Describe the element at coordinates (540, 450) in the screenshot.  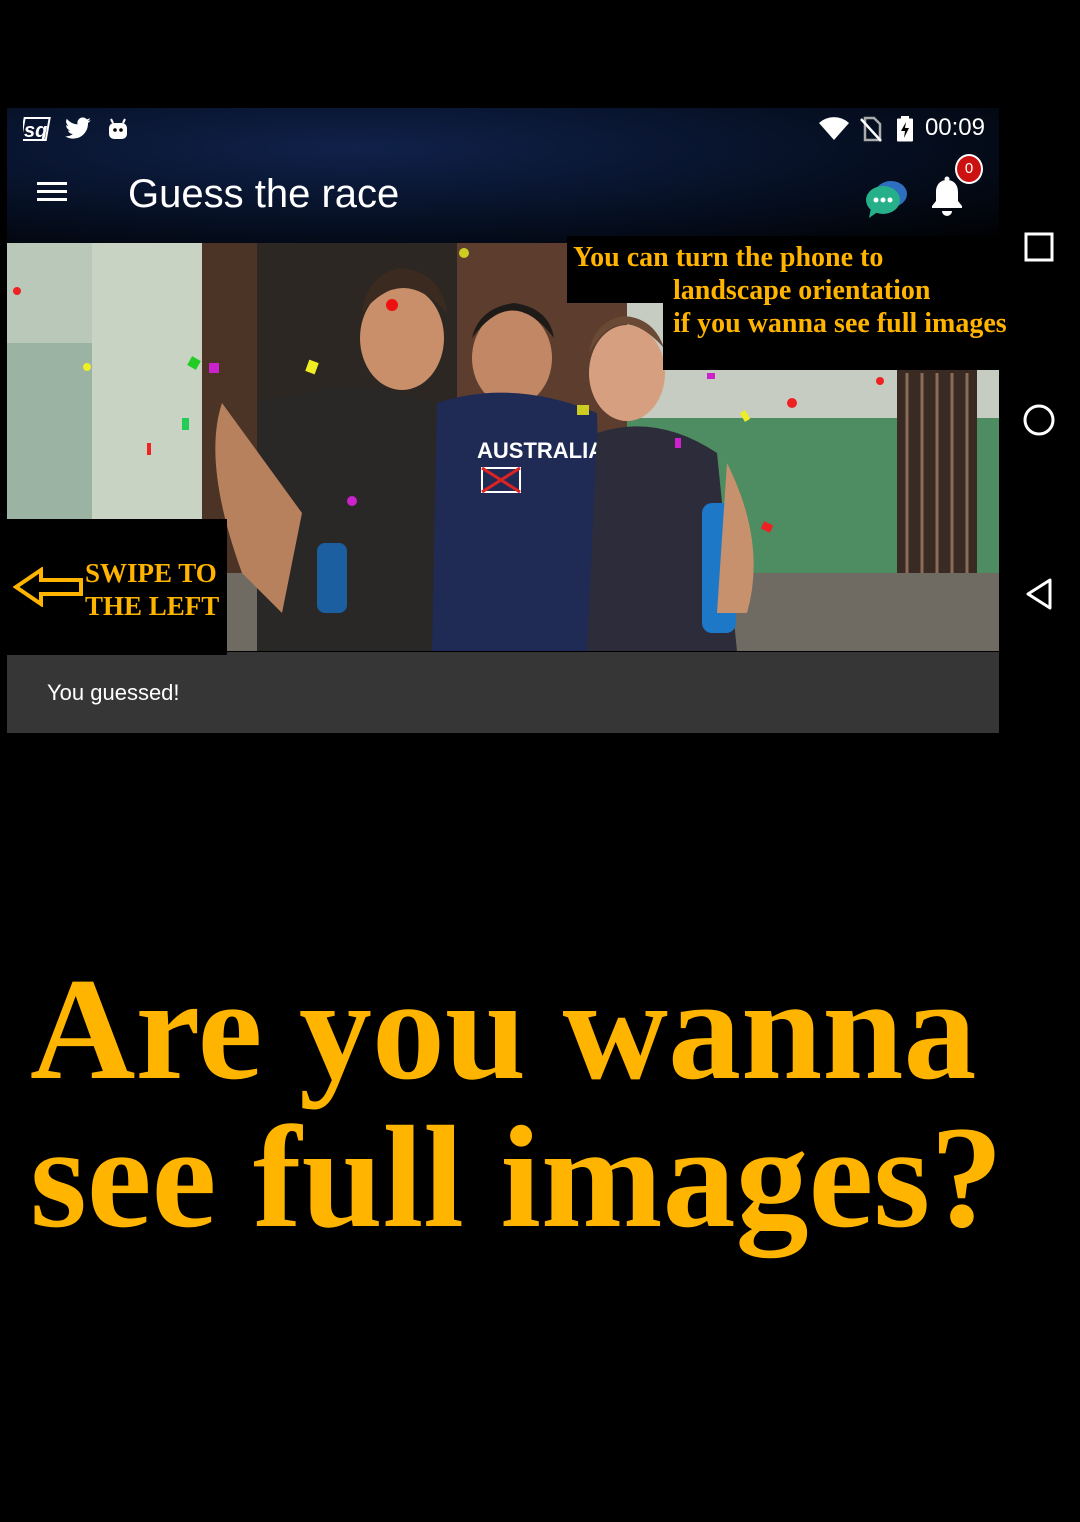
I see `shirt-text: AUSTRALIA` at that location.